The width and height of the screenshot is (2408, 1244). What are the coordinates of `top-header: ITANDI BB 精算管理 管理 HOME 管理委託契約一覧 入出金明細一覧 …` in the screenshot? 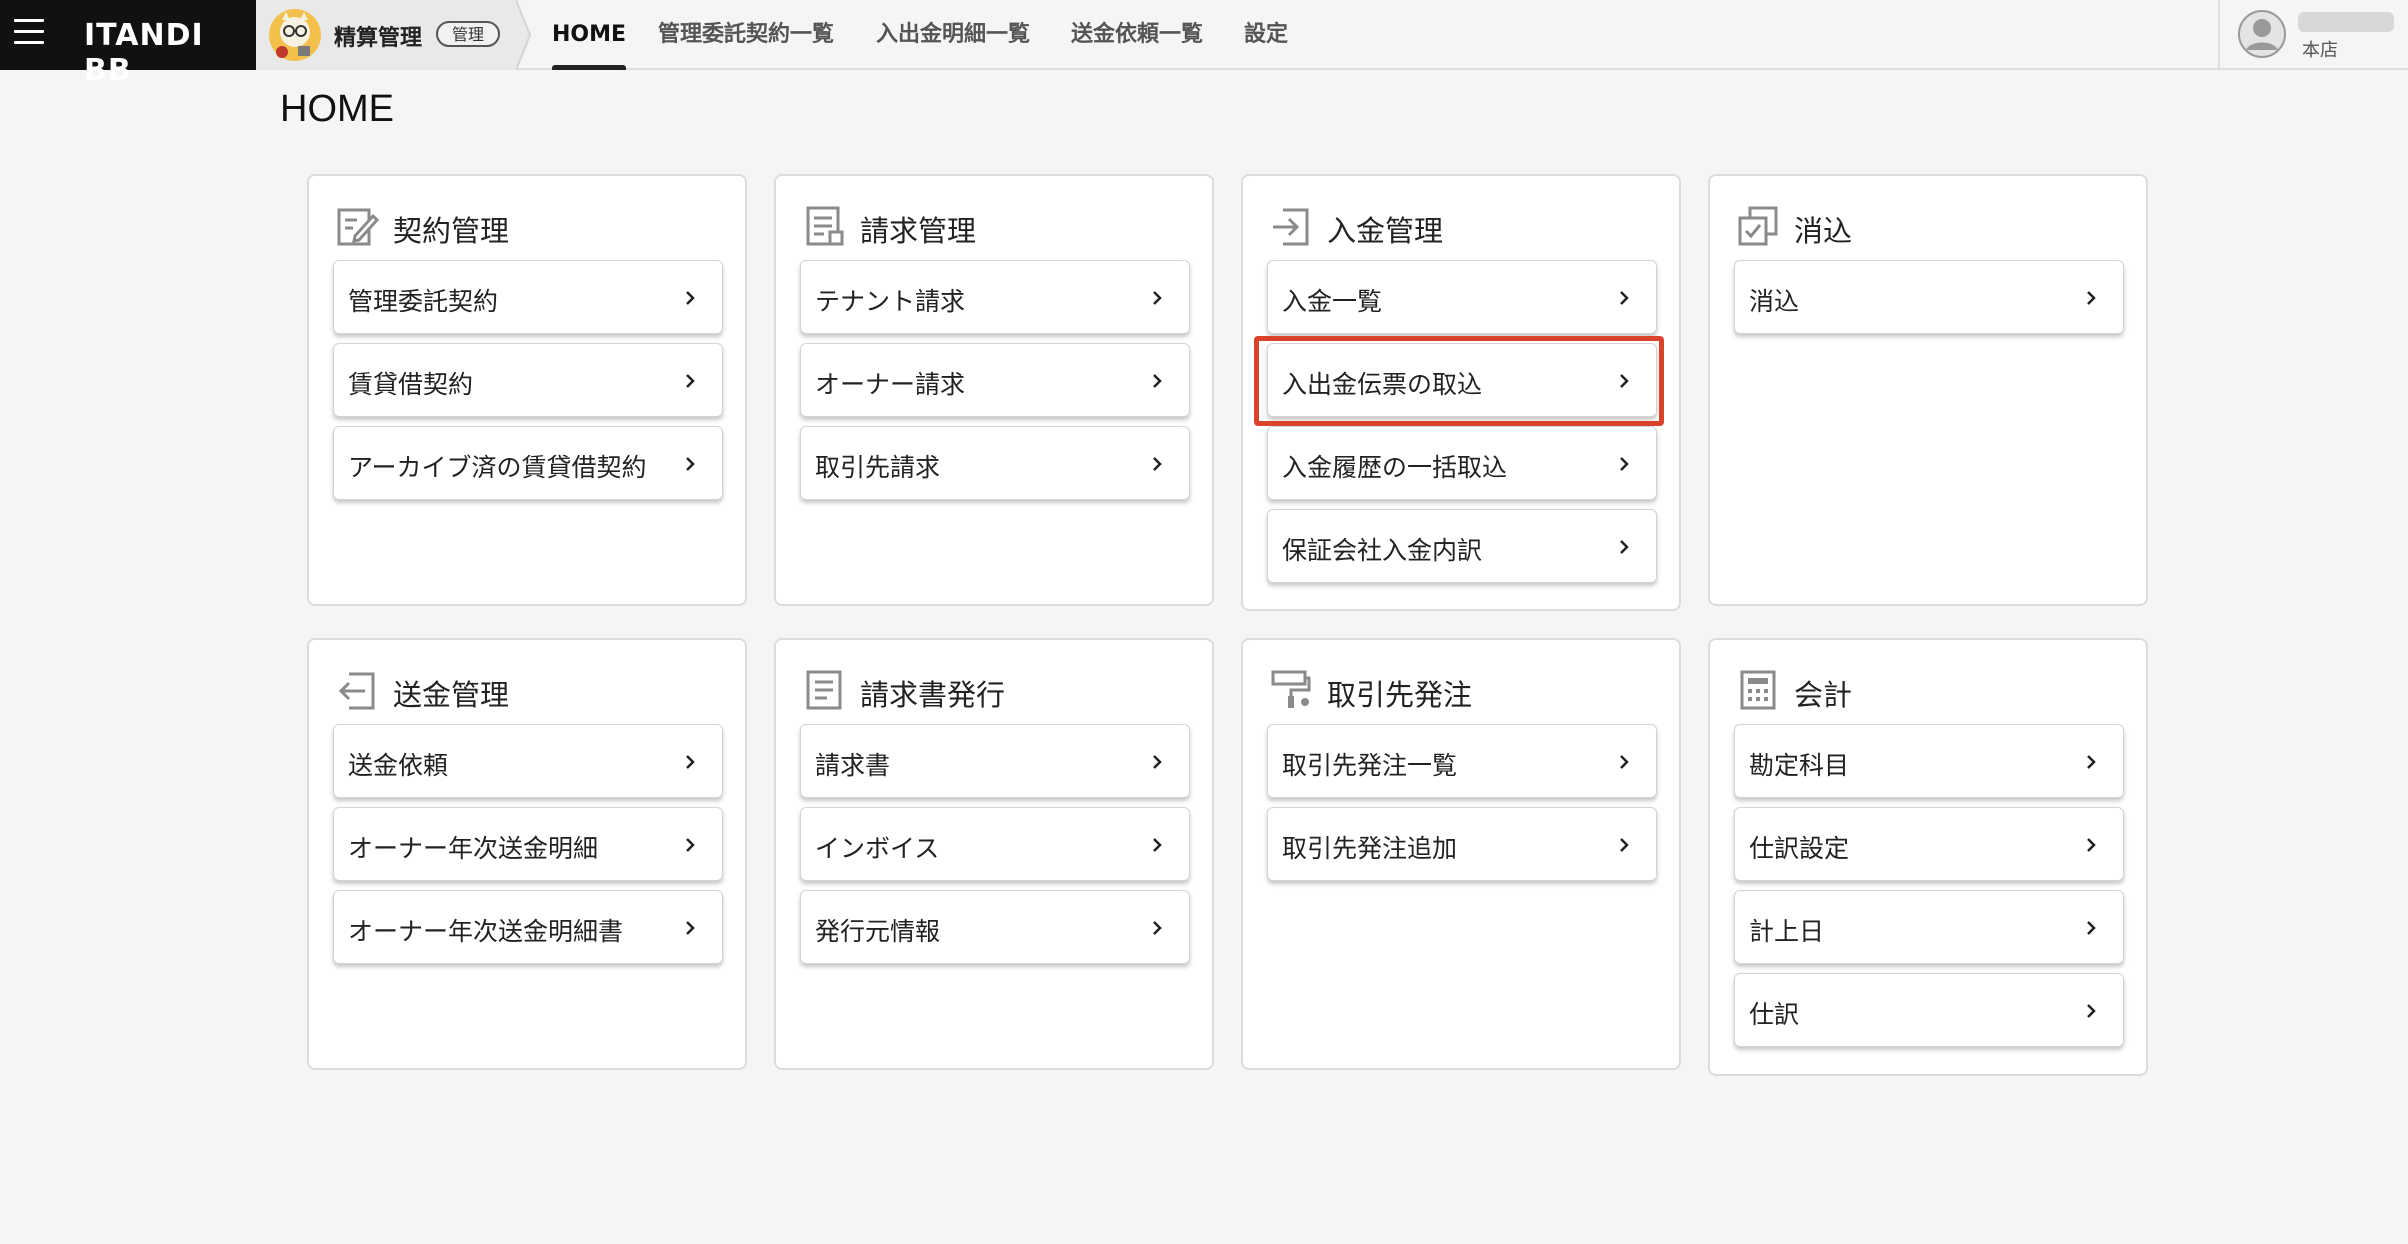 It's located at (1204, 44).